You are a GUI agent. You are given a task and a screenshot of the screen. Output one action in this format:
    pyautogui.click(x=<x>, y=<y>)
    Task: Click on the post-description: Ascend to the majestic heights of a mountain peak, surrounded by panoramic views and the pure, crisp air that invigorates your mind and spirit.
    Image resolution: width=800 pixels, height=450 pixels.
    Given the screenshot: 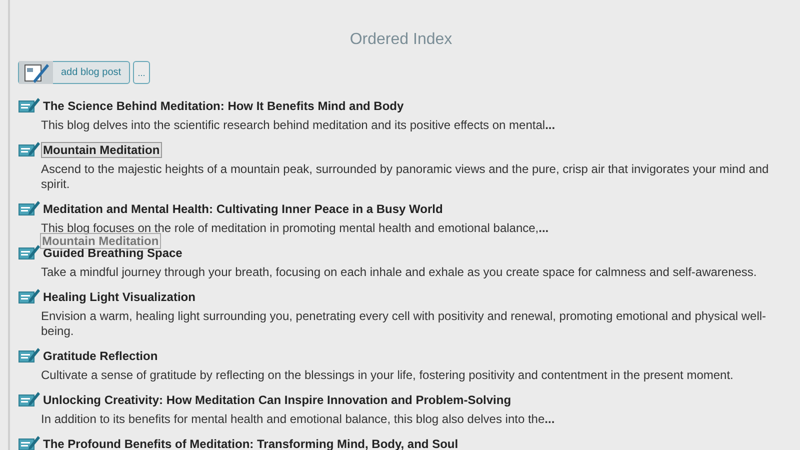 What is the action you would take?
    pyautogui.click(x=405, y=177)
    